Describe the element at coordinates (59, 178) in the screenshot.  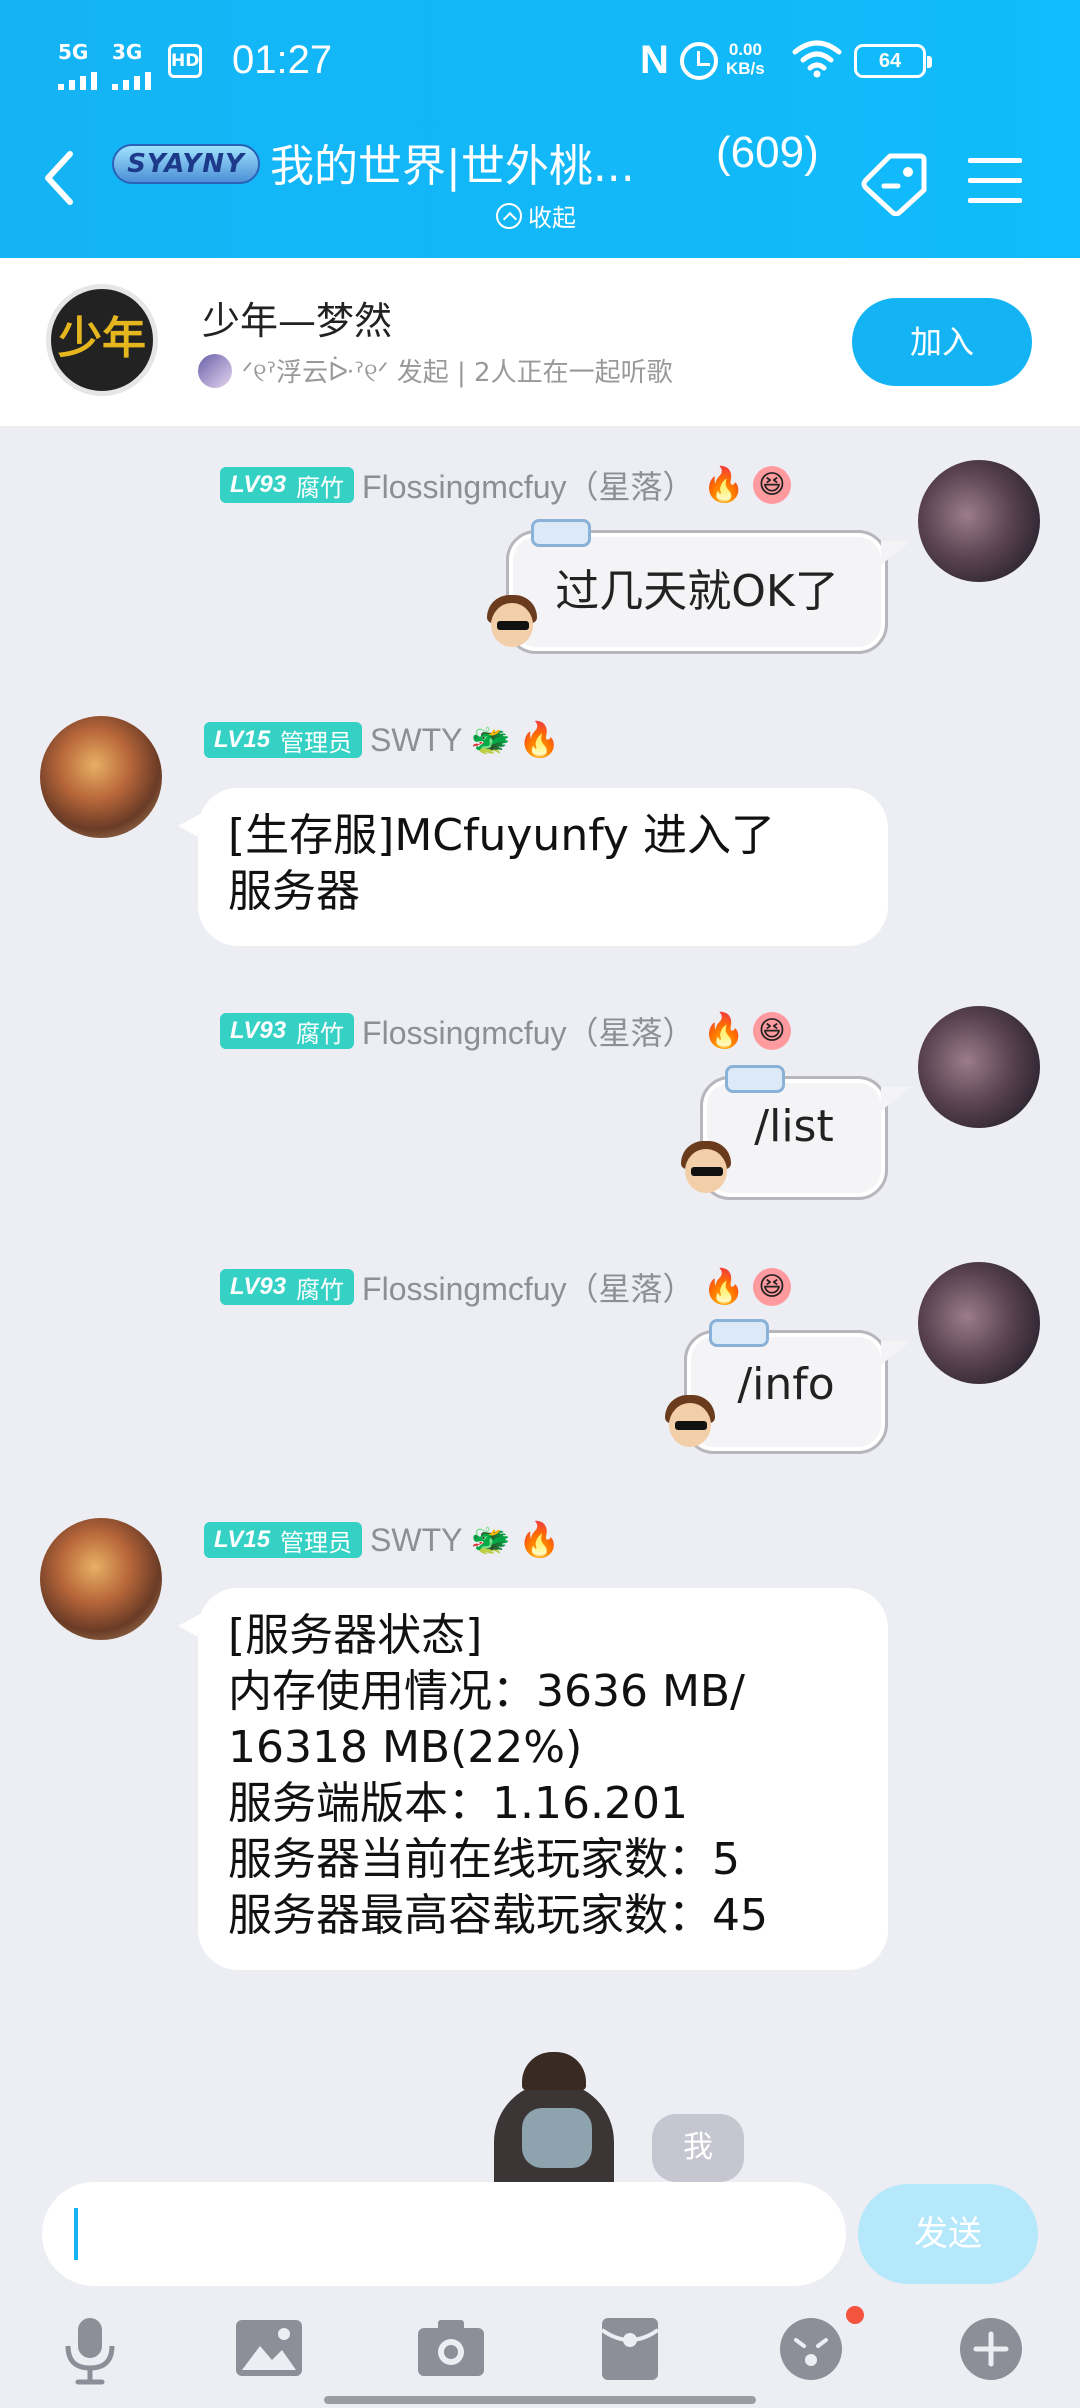
I see `back-arrow-icon` at that location.